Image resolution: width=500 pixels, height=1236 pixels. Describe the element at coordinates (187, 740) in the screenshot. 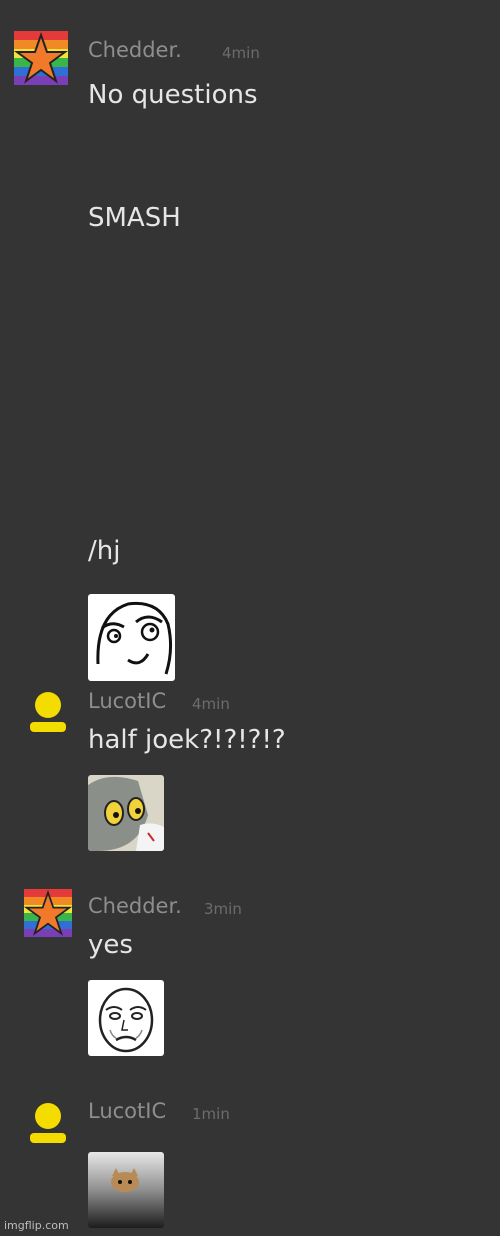

I see `message-text: half joek?!?!?!?` at that location.